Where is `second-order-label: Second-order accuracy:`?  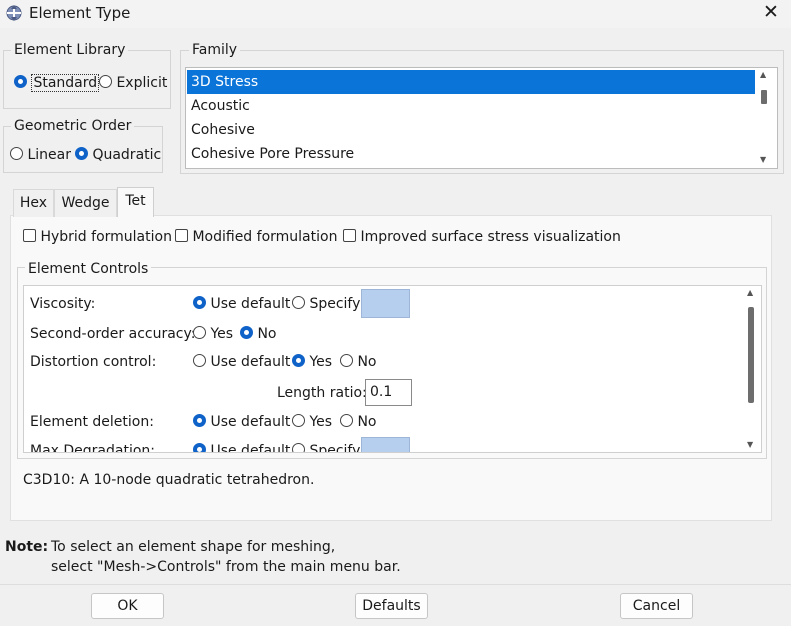
second-order-label: Second-order accuracy: is located at coordinates (113, 334).